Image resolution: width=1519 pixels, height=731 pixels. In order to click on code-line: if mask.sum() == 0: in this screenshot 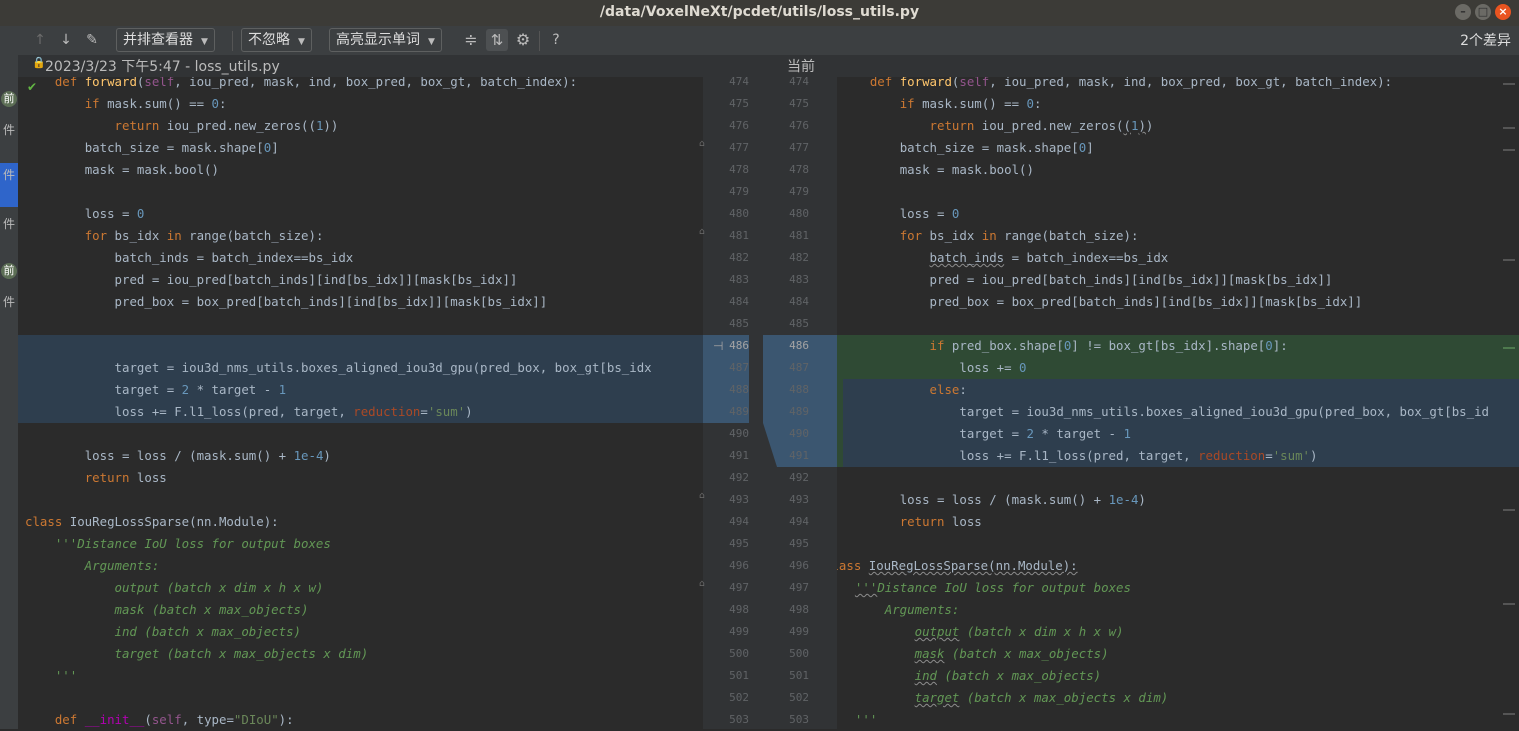, I will do `click(970, 103)`.